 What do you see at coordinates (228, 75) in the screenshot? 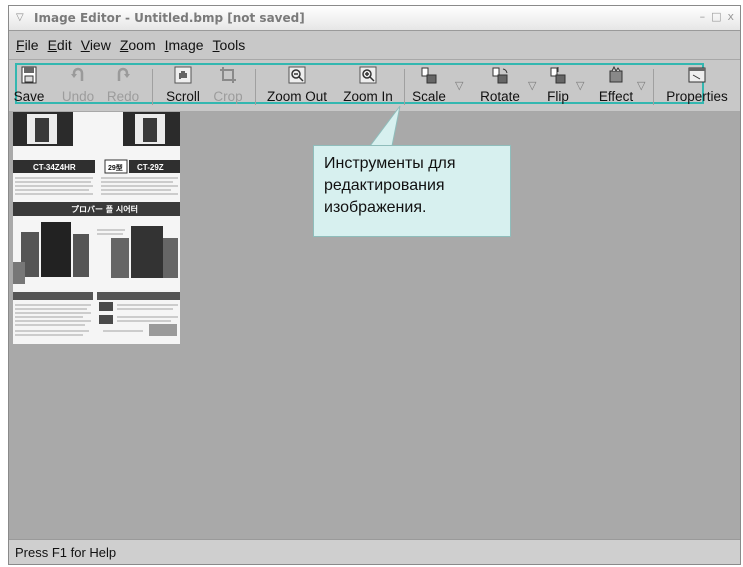
I see `crop-icon` at bounding box center [228, 75].